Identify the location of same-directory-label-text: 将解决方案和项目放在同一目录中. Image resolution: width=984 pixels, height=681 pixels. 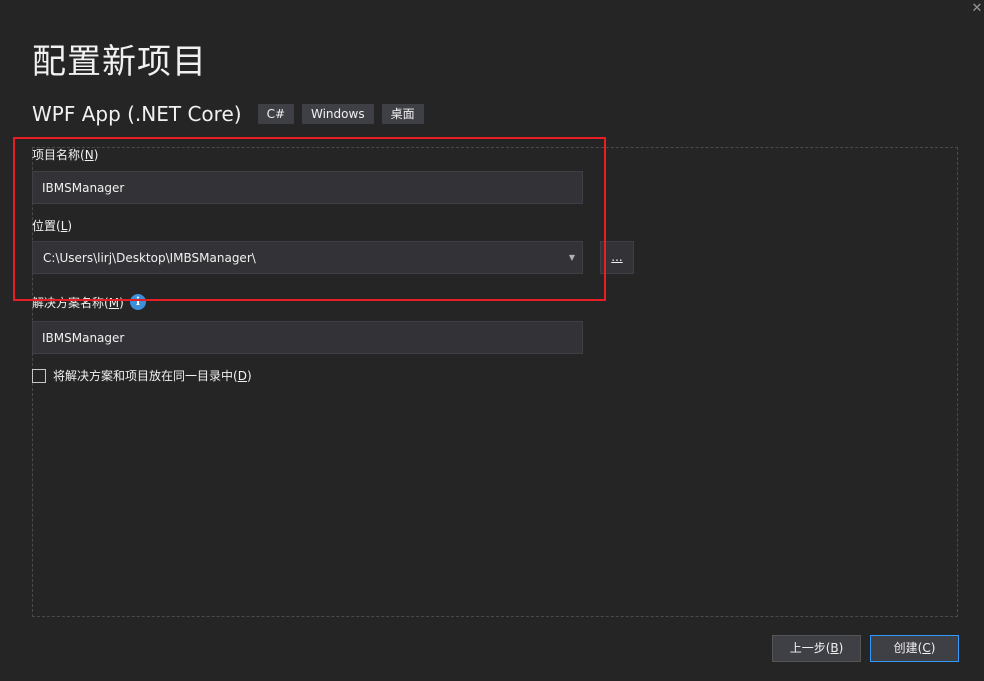
(143, 376).